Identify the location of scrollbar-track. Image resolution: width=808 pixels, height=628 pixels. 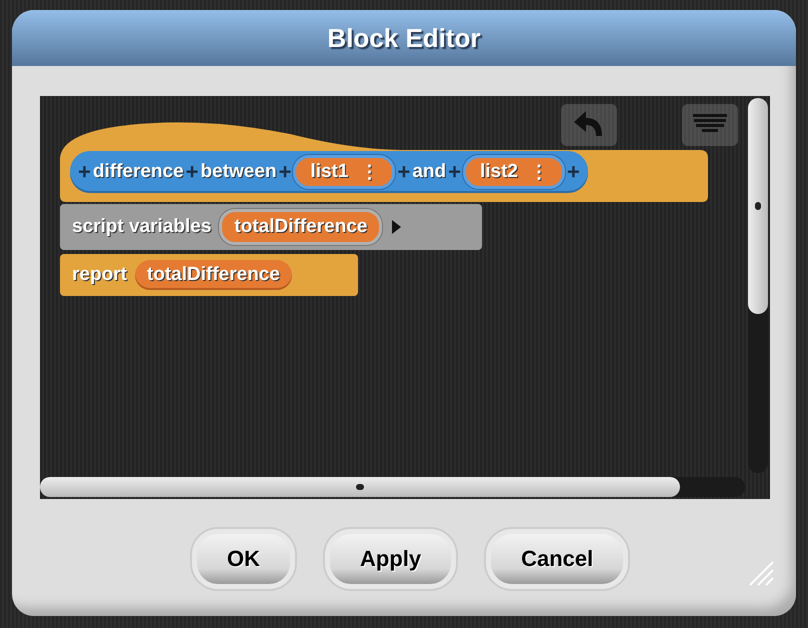
(758, 285).